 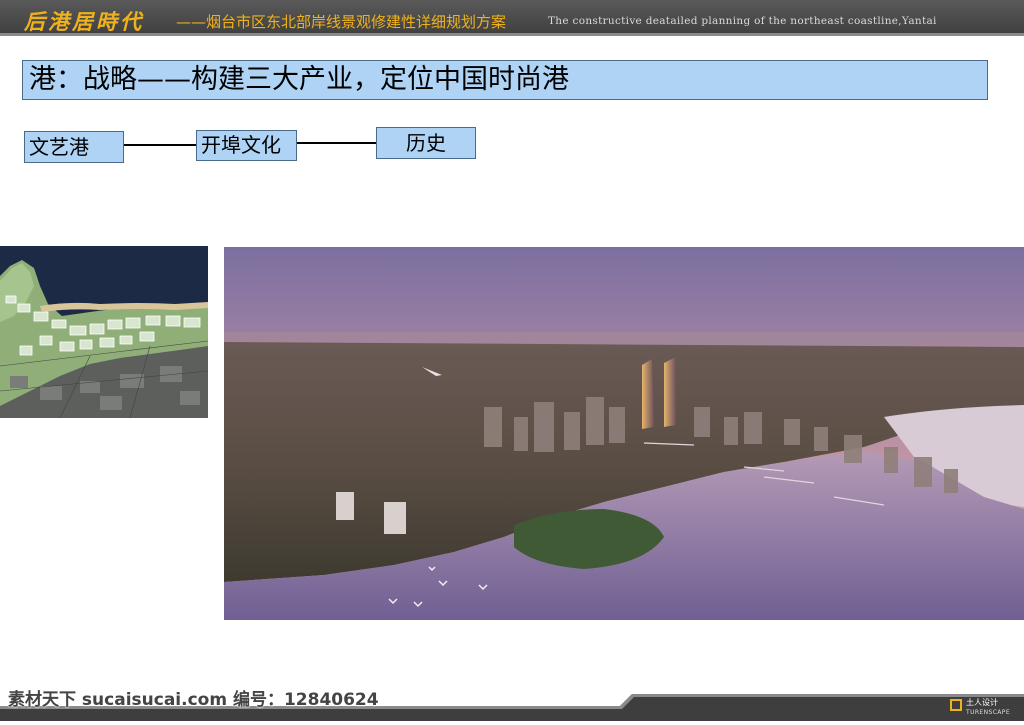 I want to click on brand-title: 后港居時代, so click(x=84, y=21).